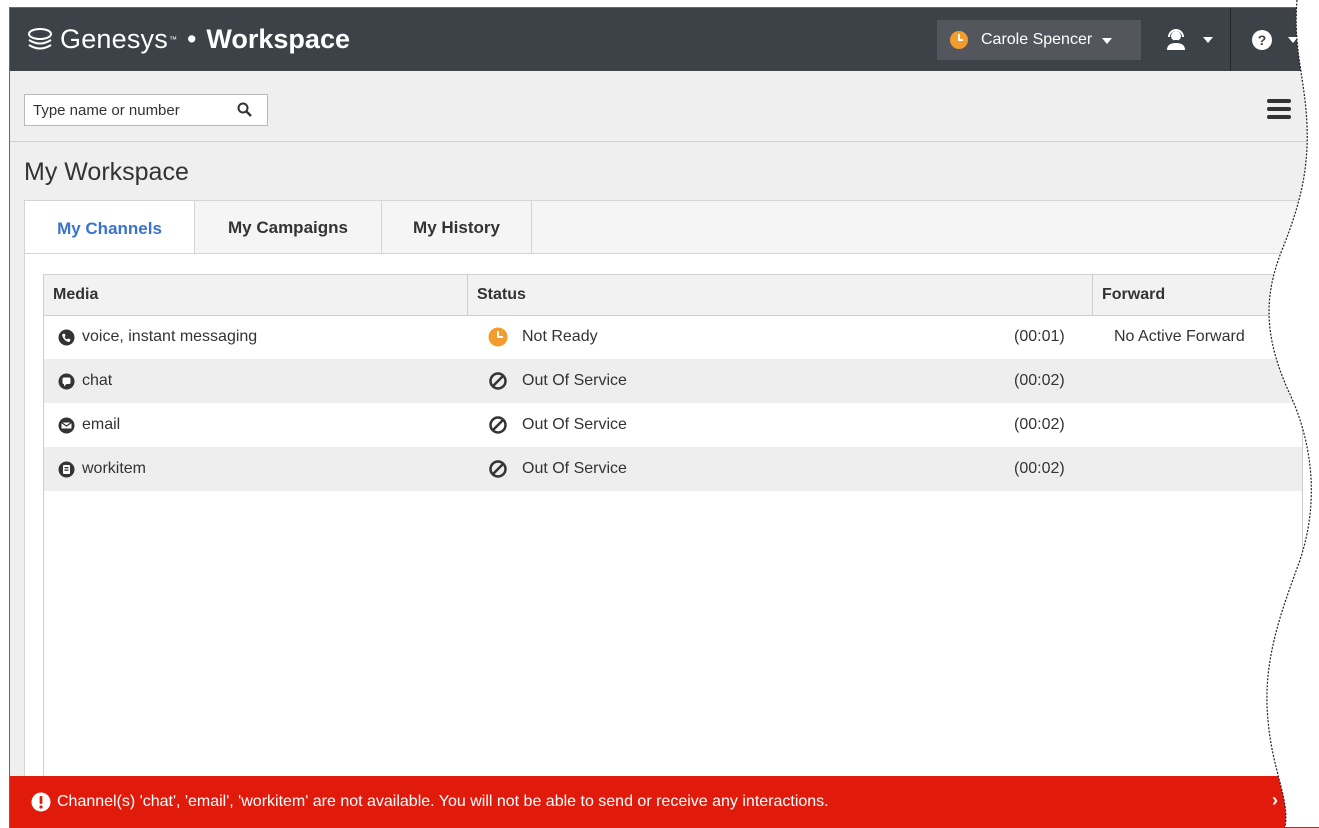 The height and width of the screenshot is (828, 1319). What do you see at coordinates (278, 39) in the screenshot?
I see `product-name: Workspace` at bounding box center [278, 39].